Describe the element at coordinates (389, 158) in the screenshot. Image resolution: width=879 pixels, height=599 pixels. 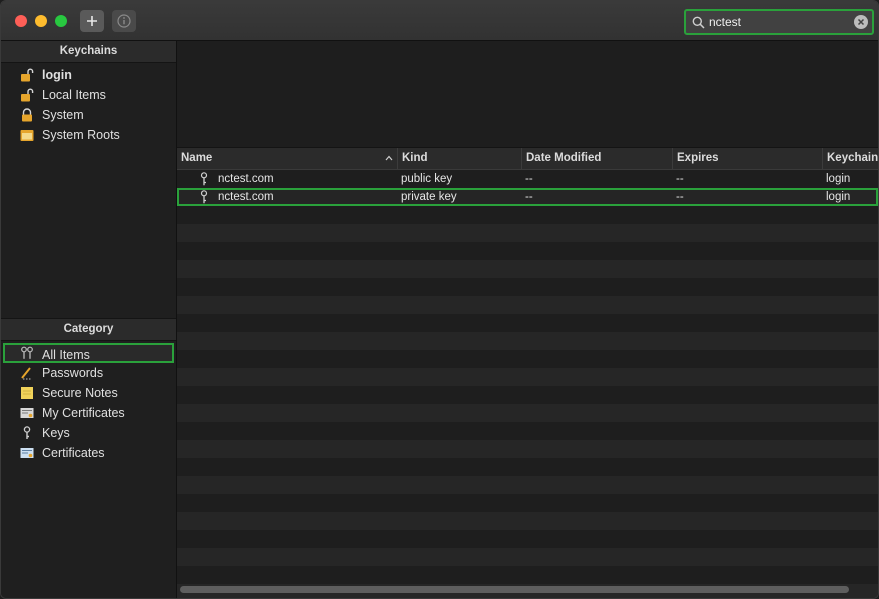
I see `sort-ascending-icon` at that location.